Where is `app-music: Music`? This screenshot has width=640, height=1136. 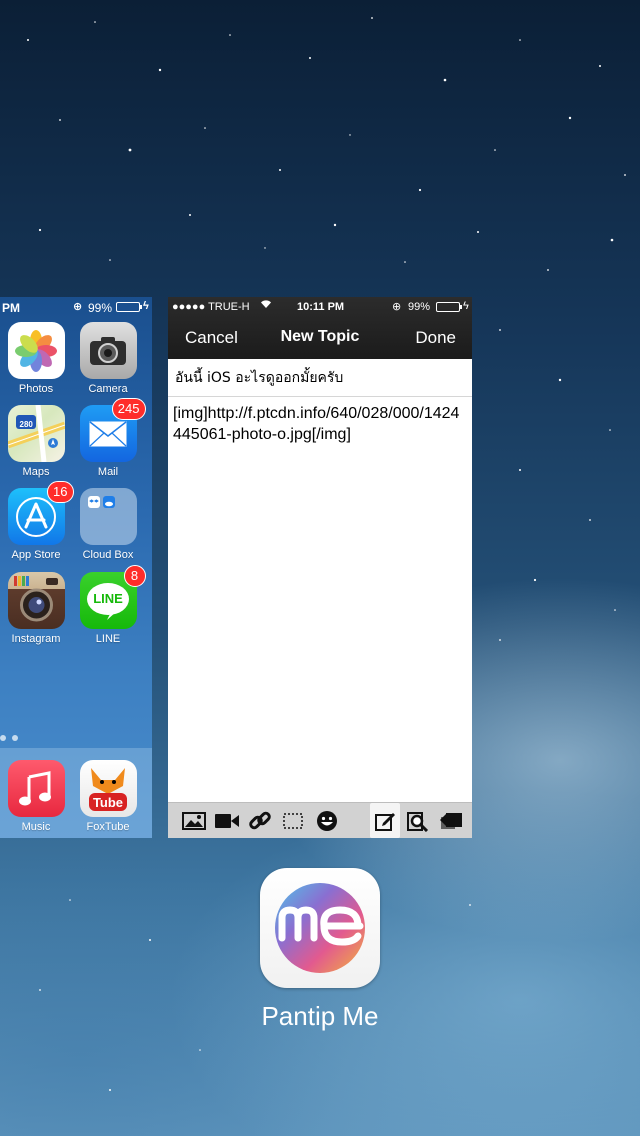
app-music: Music is located at coordinates (36, 796).